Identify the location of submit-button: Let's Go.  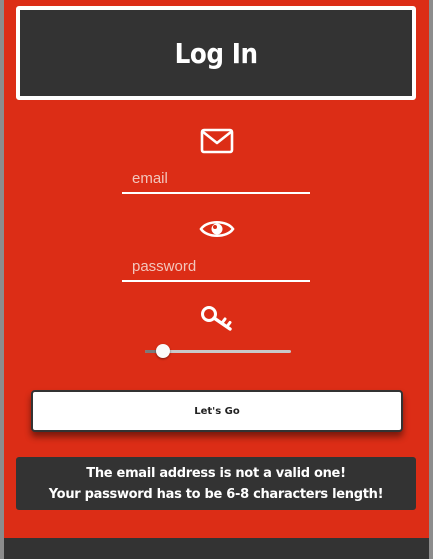
(217, 411).